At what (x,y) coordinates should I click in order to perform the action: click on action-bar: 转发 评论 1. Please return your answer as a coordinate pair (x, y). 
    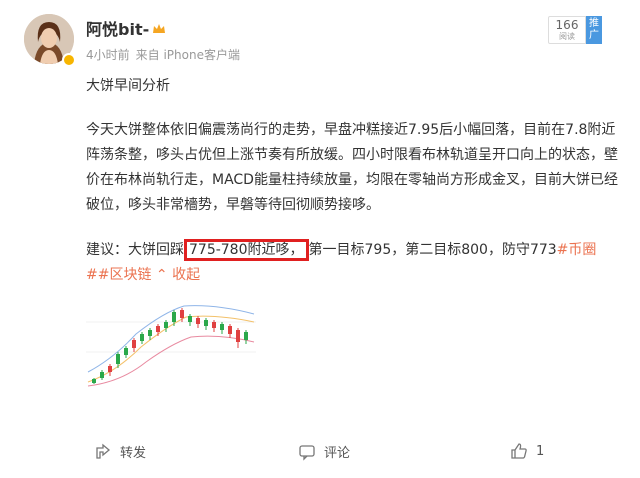
    Looking at the image, I should click on (320, 452).